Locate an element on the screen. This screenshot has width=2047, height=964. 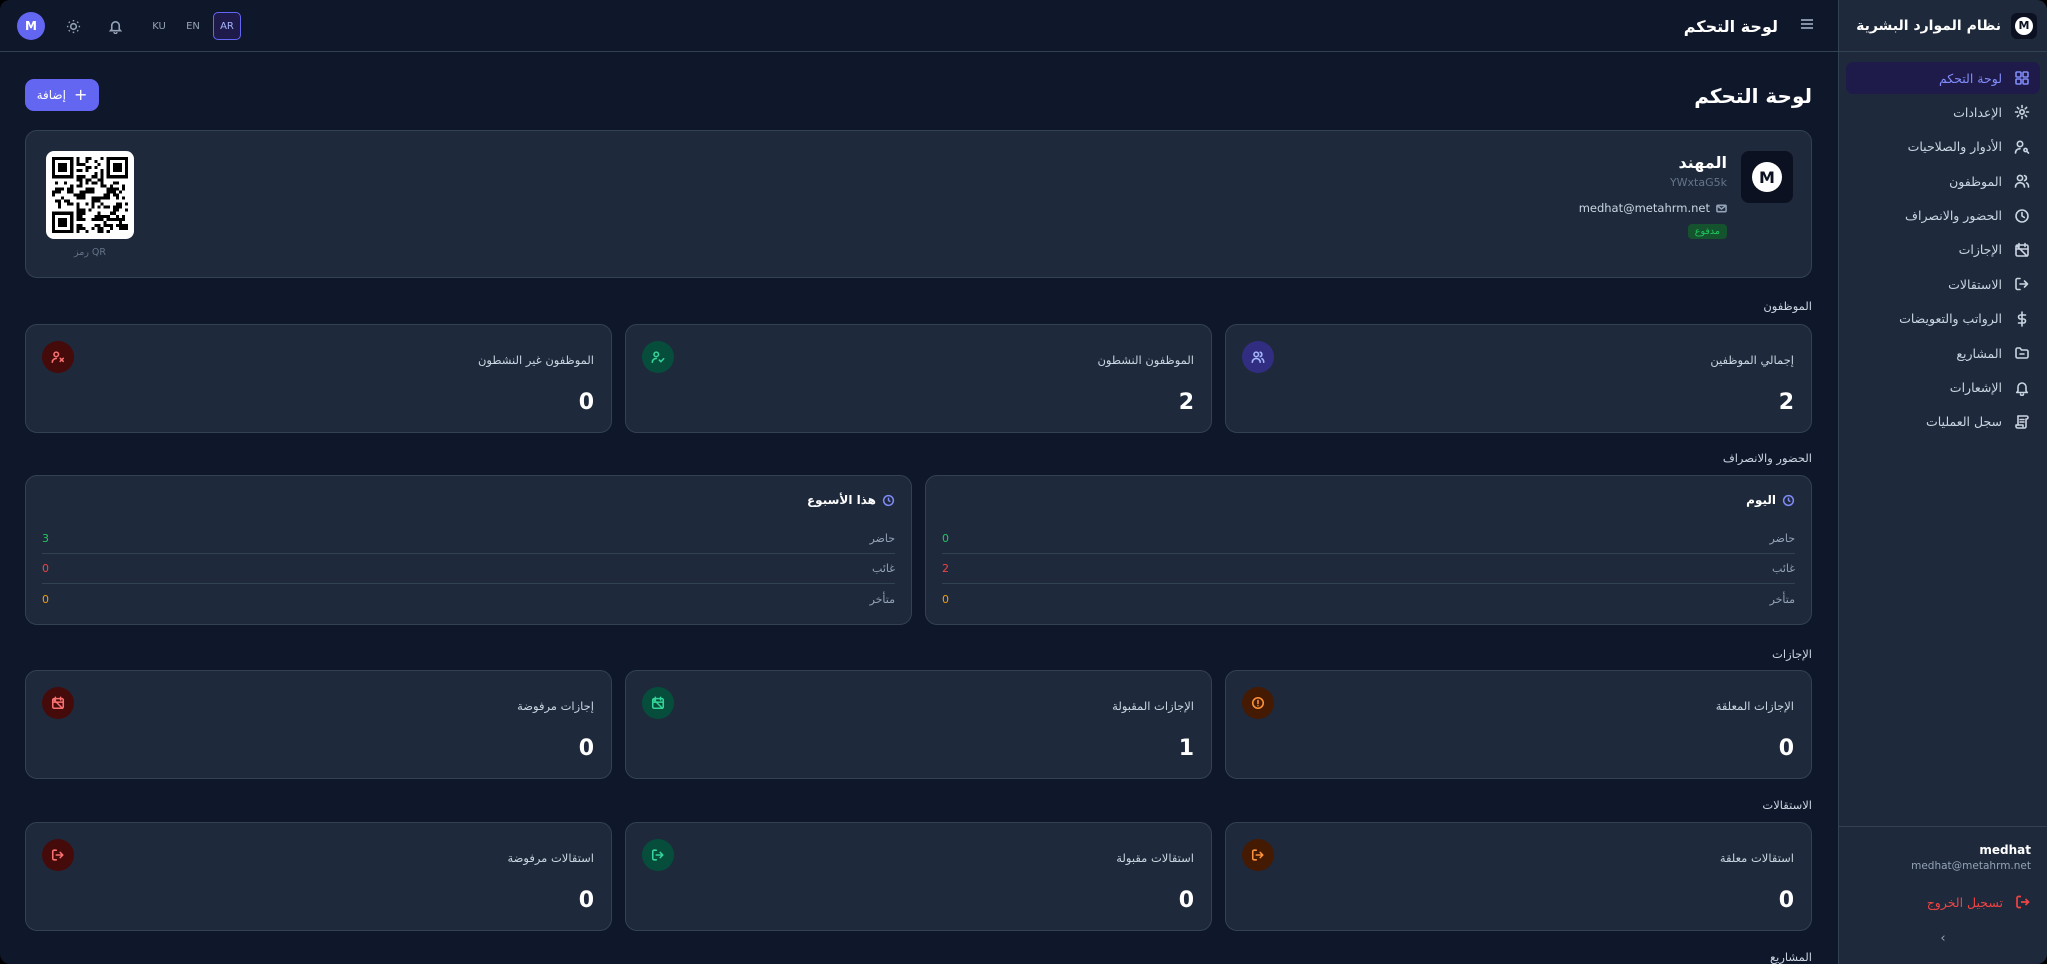
topbar-actions: M KU EN AR is located at coordinates (129, 26).